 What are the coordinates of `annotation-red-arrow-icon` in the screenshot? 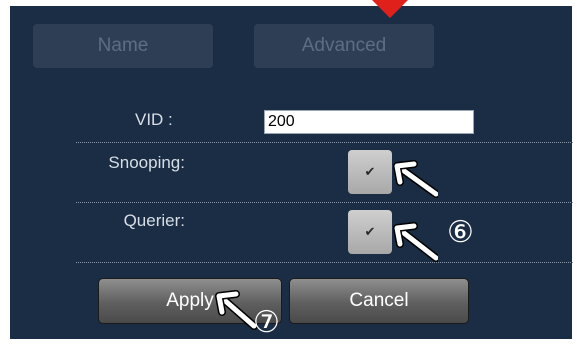 It's located at (390, 9).